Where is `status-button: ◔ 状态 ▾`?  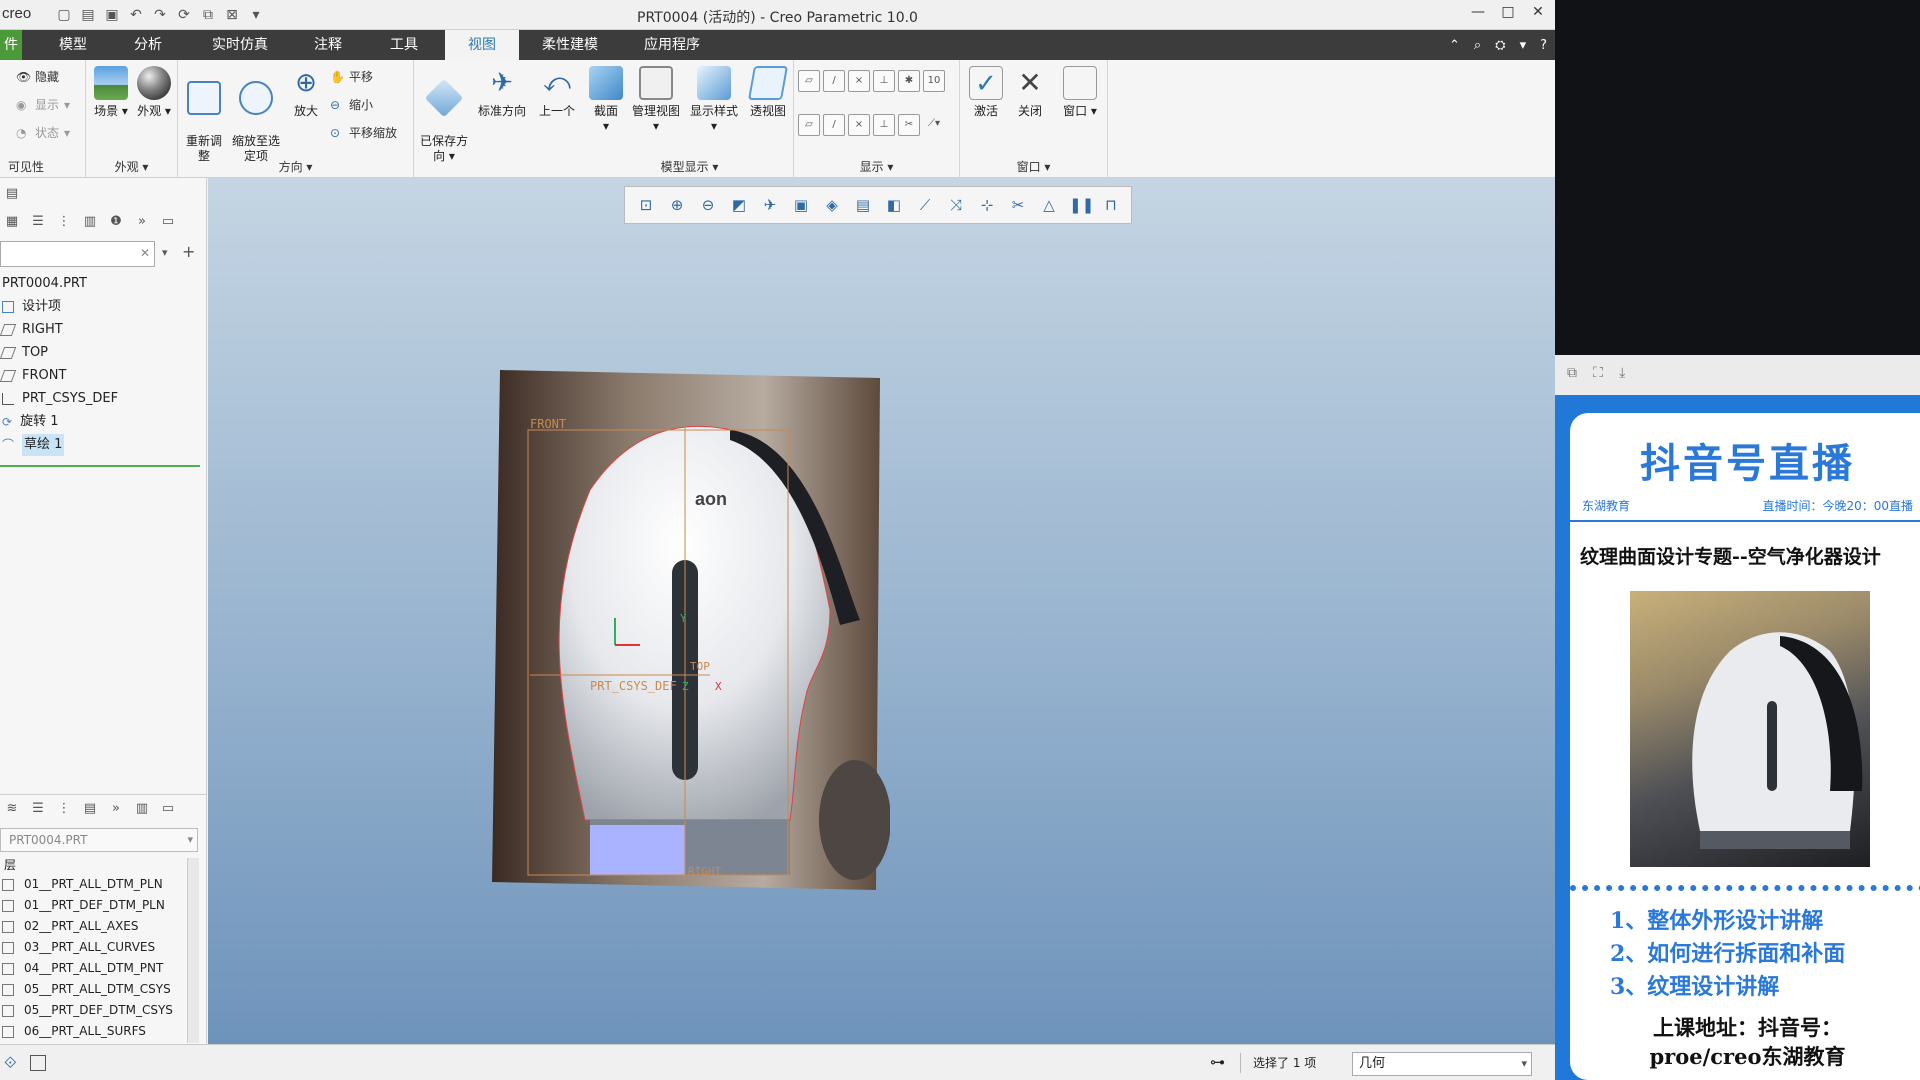
status-button: ◔ 状态 ▾ is located at coordinates (43, 132).